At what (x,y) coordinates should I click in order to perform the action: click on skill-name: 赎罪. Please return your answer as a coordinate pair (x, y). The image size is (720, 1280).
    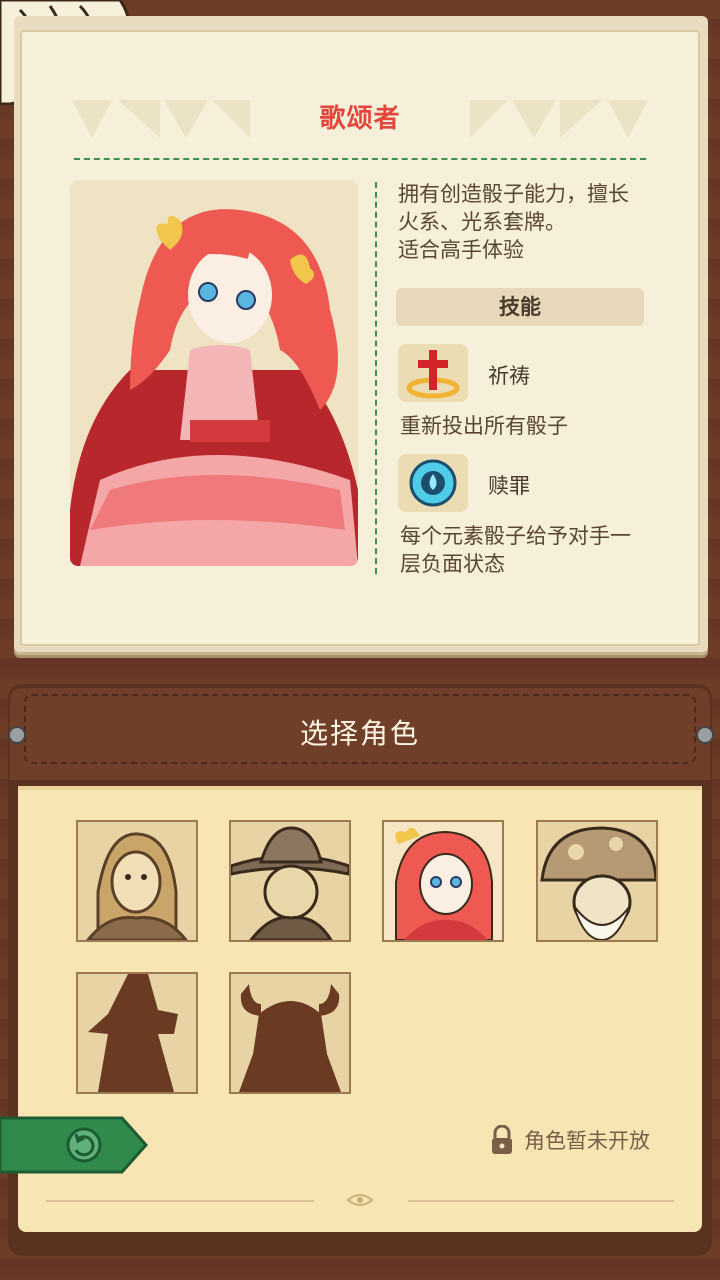
    Looking at the image, I should click on (509, 486).